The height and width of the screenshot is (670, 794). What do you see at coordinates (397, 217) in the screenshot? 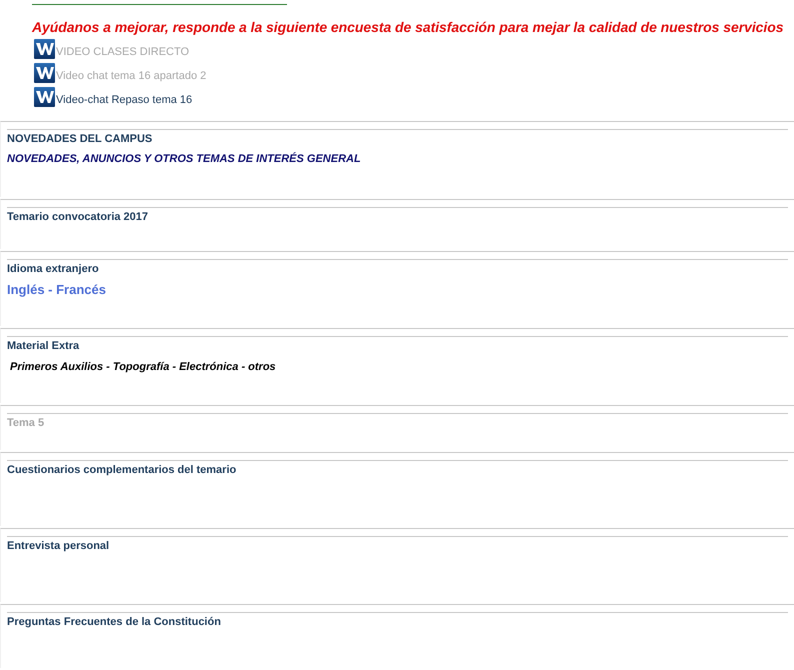
I see `section-title: Temario convocatoria 2017` at bounding box center [397, 217].